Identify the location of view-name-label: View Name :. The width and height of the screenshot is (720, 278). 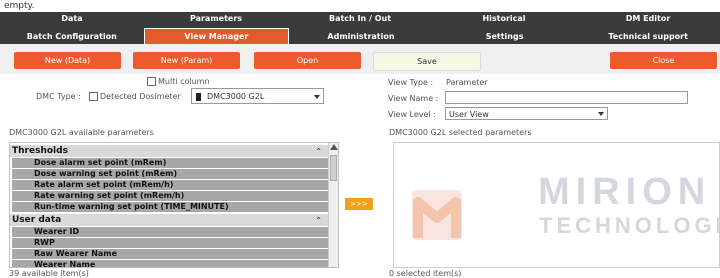
(413, 98).